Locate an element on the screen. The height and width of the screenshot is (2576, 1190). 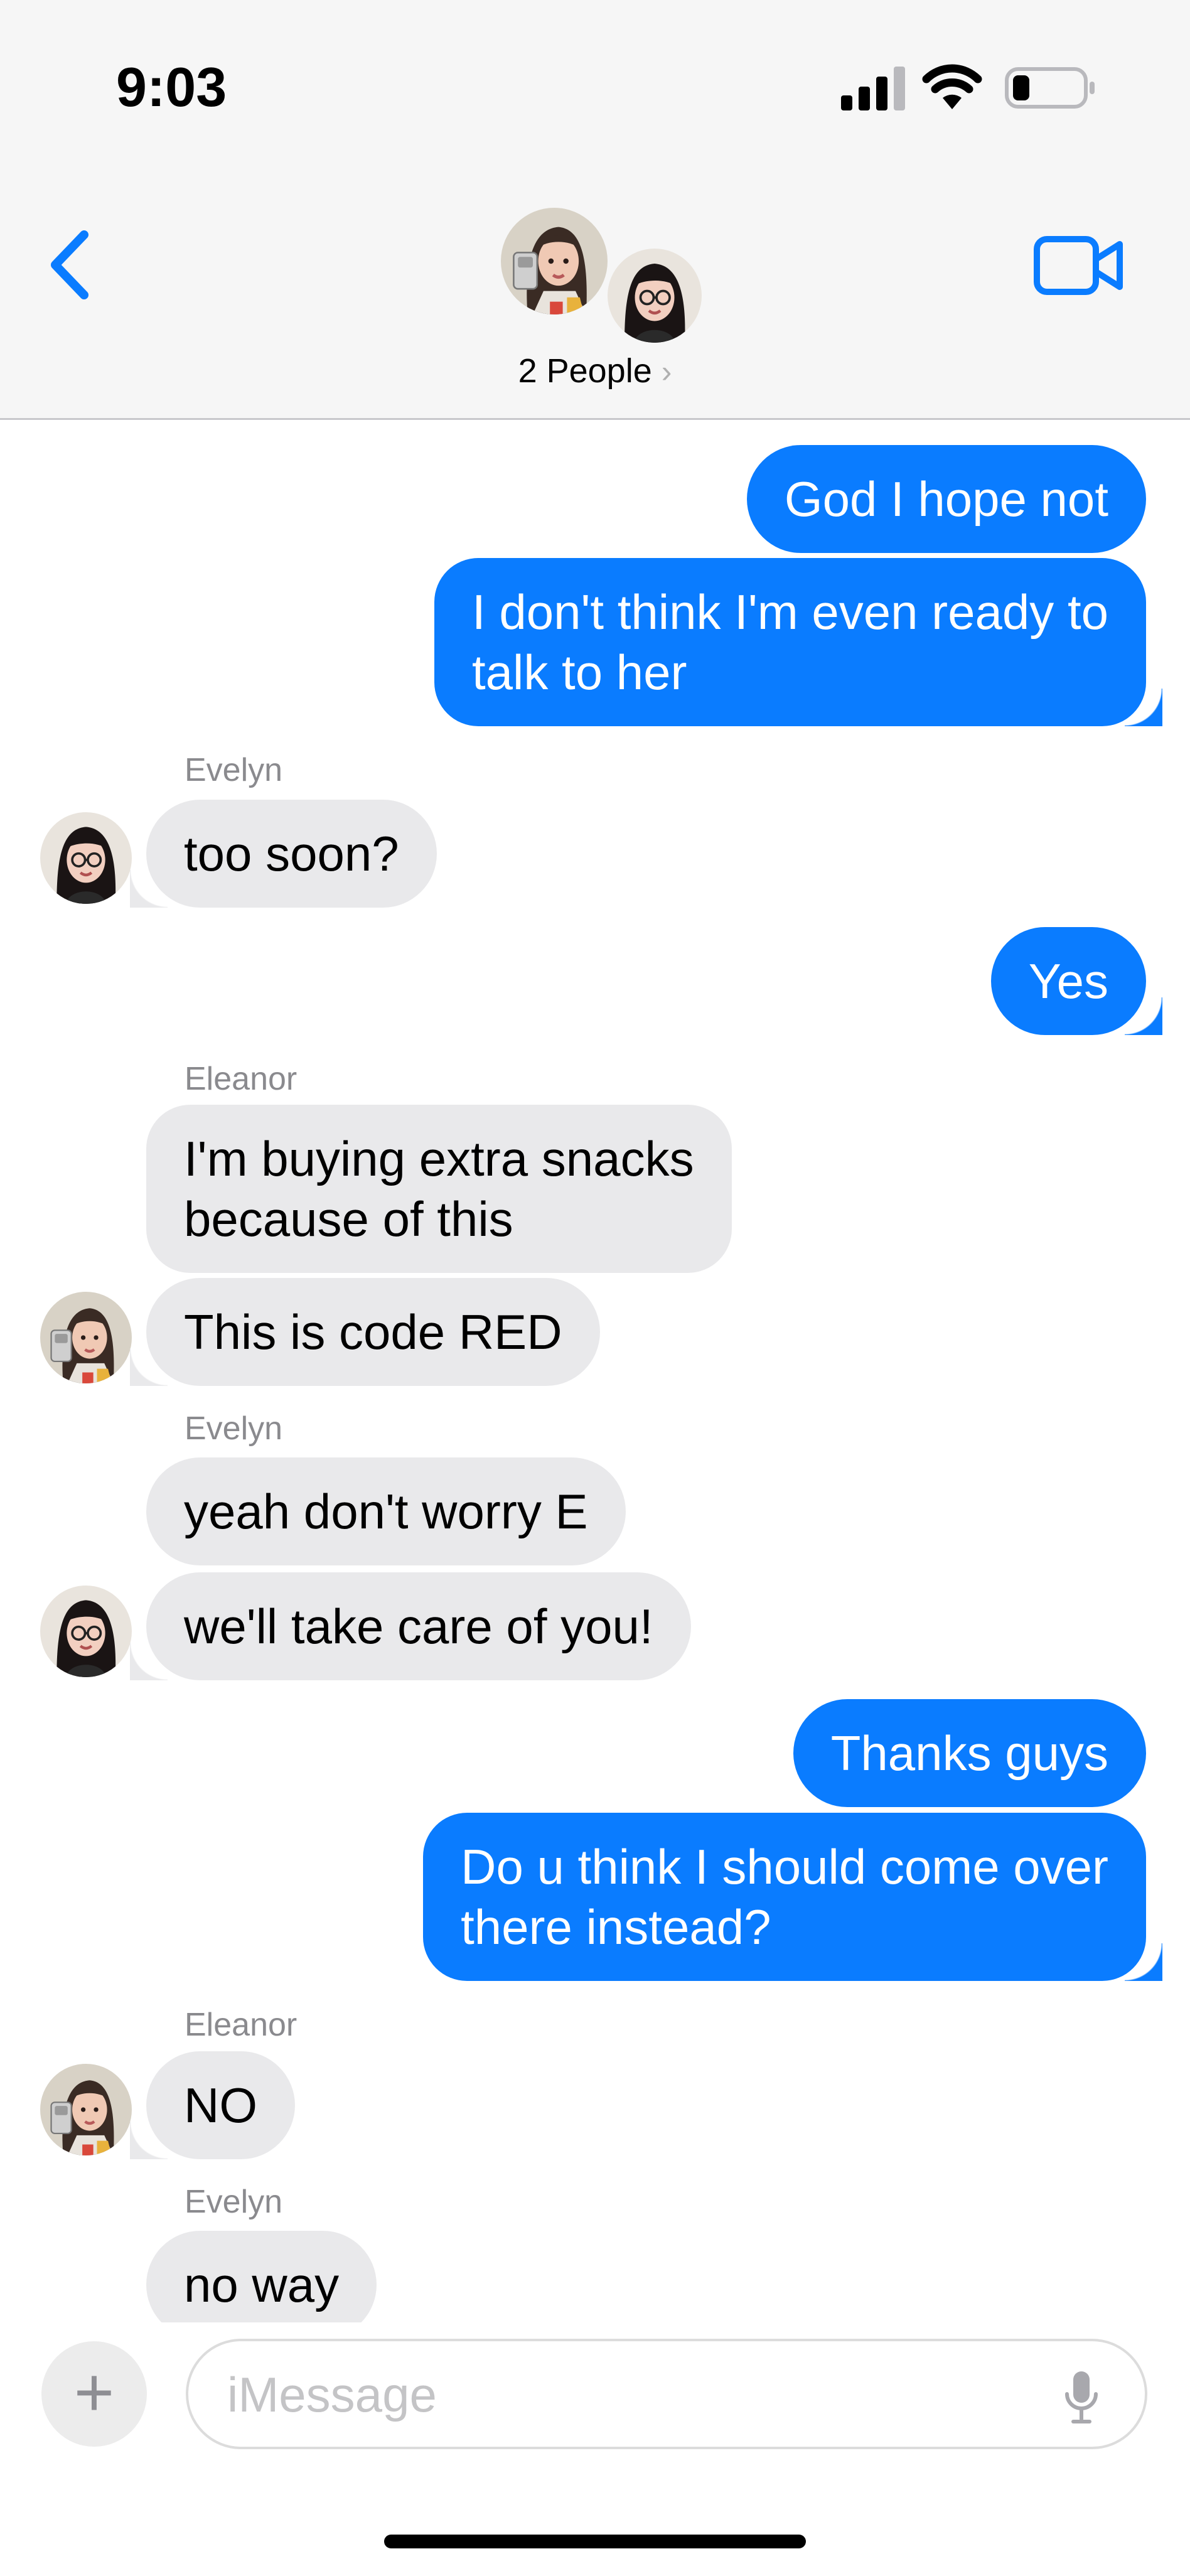
status-time: 9:03 is located at coordinates (172, 87).